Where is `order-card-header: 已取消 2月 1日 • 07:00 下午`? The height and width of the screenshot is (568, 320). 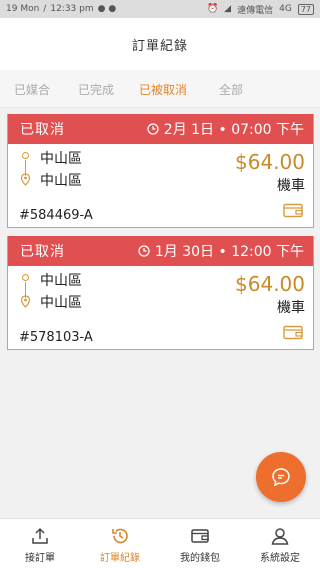 order-card-header: 已取消 2月 1日 • 07:00 下午 is located at coordinates (160, 129).